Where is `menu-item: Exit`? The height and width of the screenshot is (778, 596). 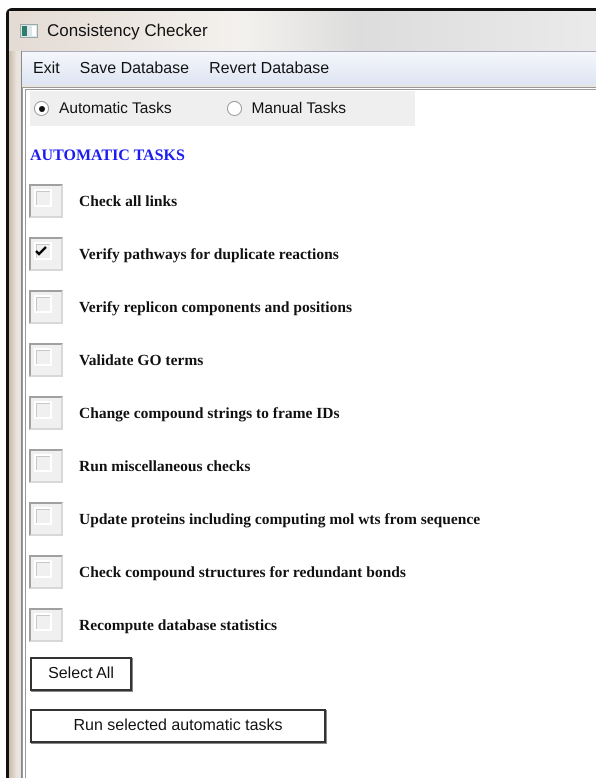 menu-item: Exit is located at coordinates (46, 69).